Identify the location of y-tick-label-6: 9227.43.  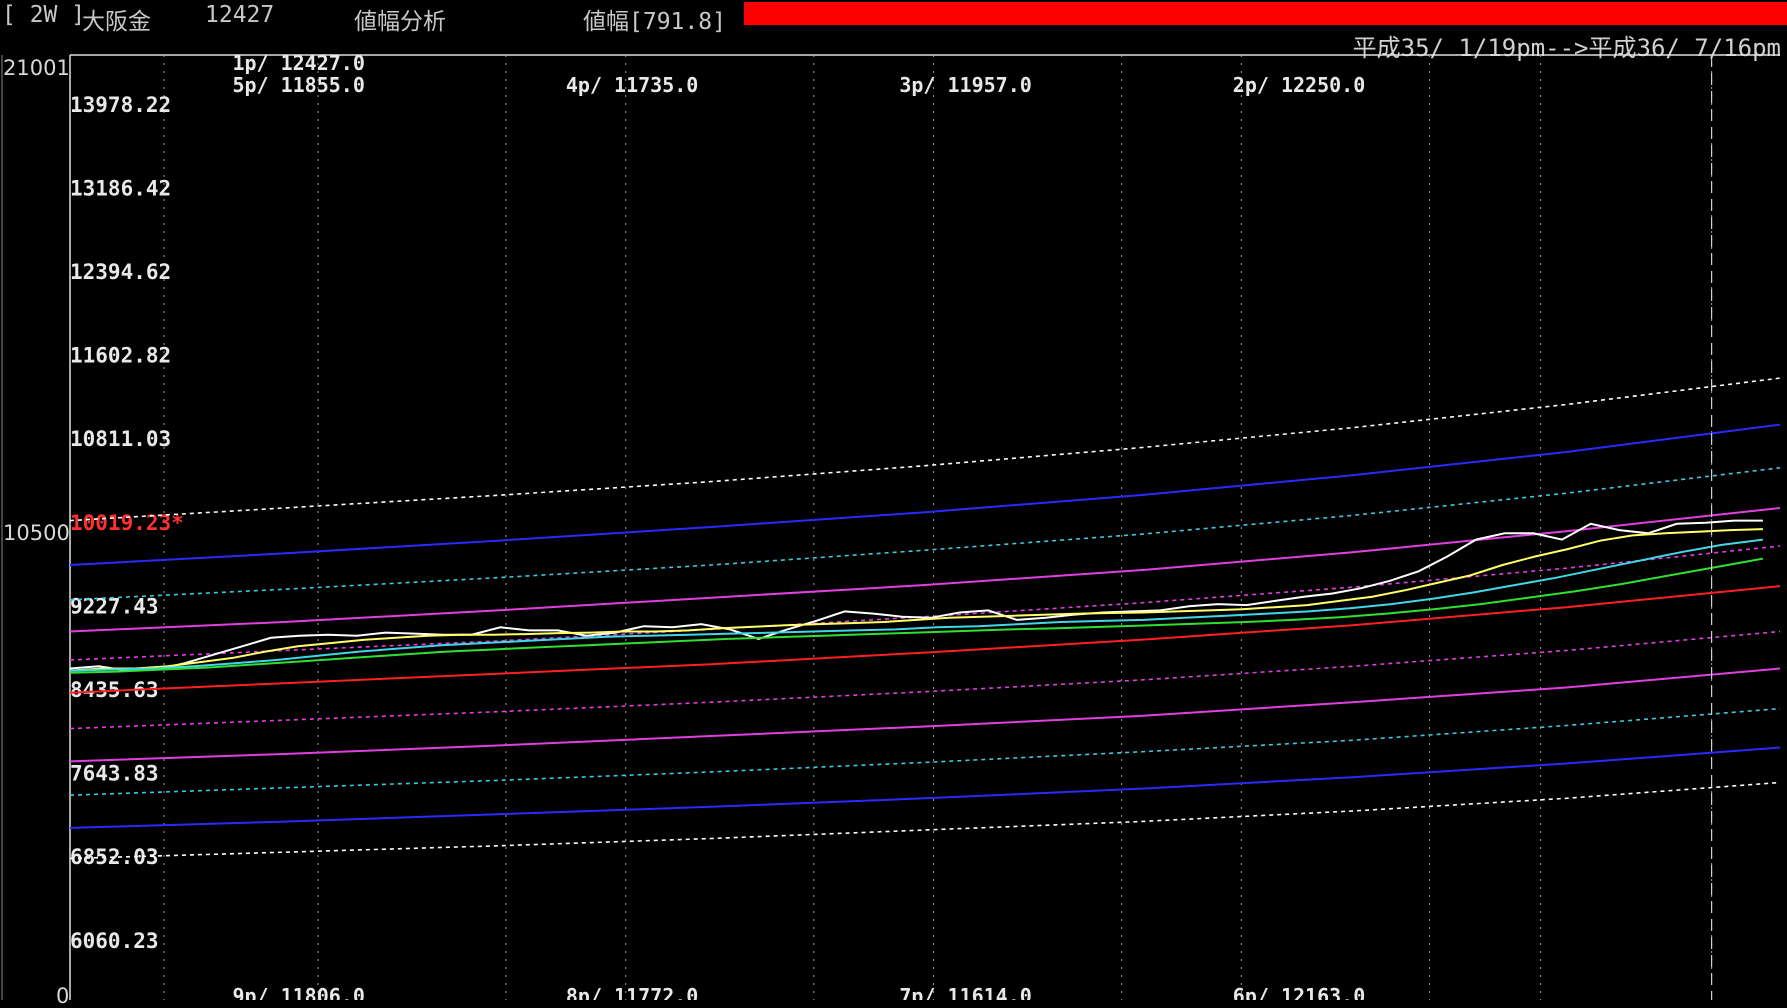
(114, 606).